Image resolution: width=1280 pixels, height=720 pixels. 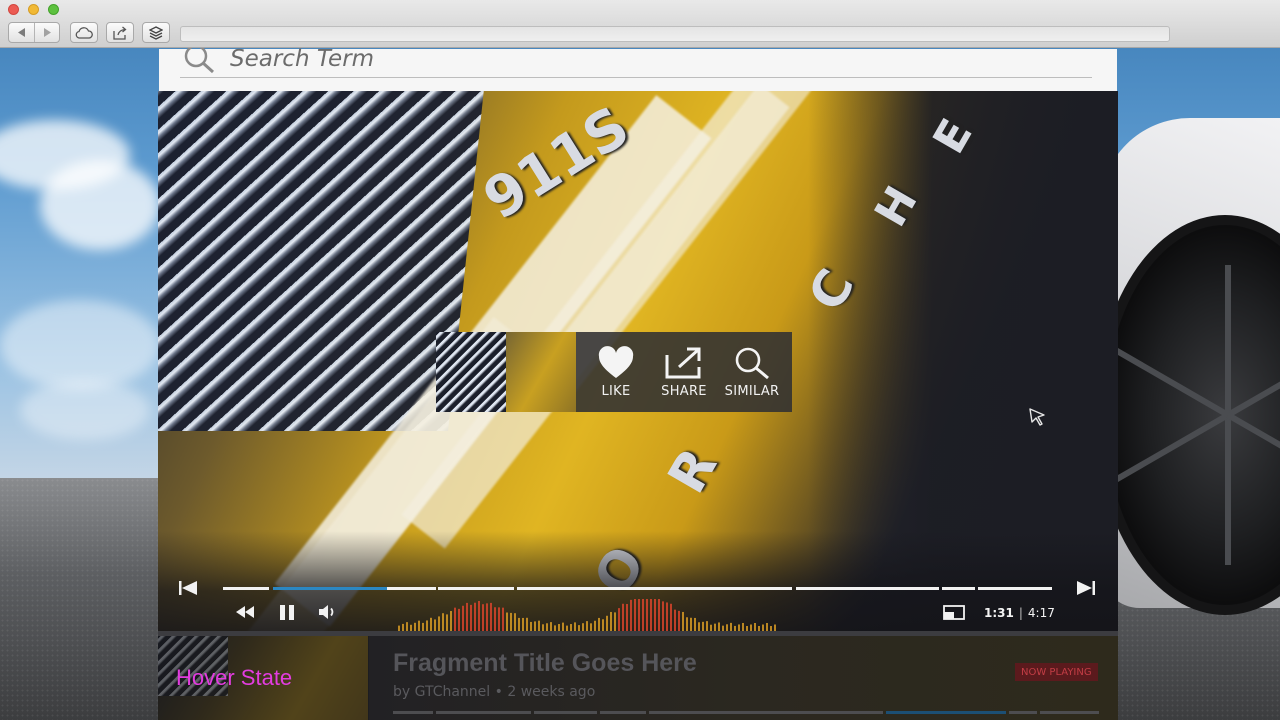 I want to click on mini-segment-active, so click(x=946, y=712).